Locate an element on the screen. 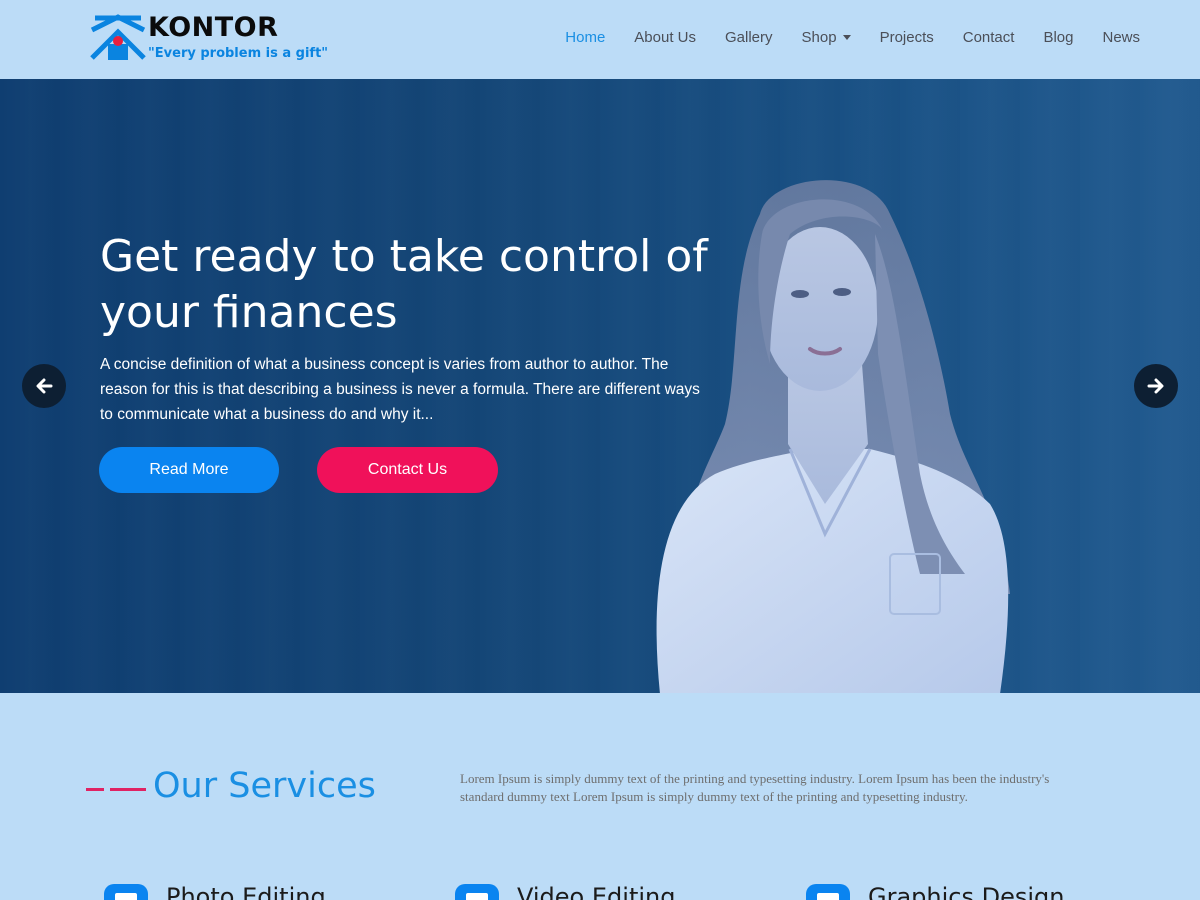  site-logo: KONTOR "Every problem is a gift" is located at coordinates (210, 40).